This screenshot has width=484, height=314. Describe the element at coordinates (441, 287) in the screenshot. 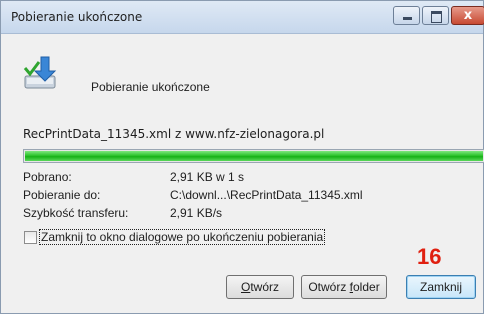

I see `close-button: Zamknij` at that location.